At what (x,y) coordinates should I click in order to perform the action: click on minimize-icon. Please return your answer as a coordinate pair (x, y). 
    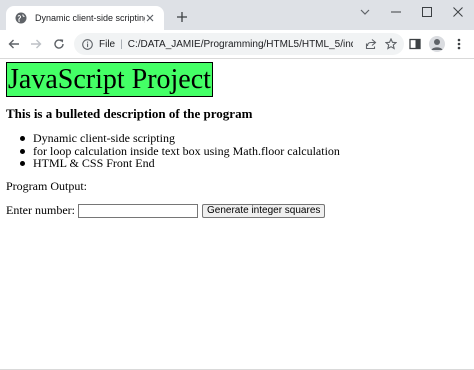
    Looking at the image, I should click on (396, 12).